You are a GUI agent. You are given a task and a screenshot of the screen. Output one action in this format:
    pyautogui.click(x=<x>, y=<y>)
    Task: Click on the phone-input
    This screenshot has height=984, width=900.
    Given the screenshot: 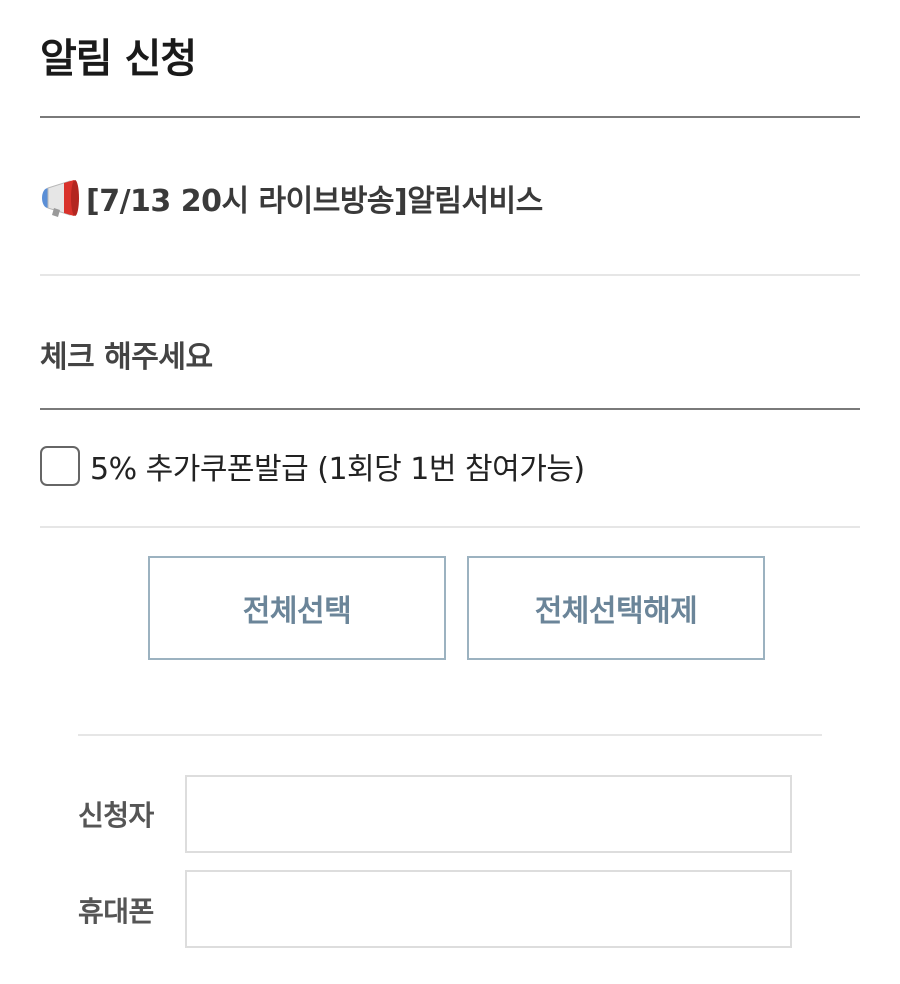 What is the action you would take?
    pyautogui.click(x=488, y=909)
    